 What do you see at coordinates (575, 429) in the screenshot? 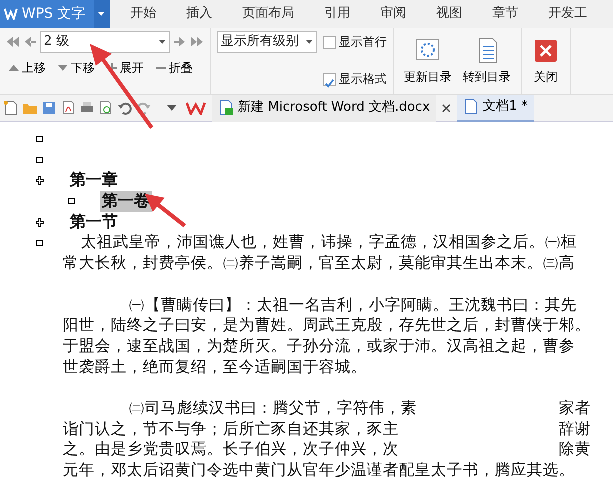
I see `body-text: 辞谢` at bounding box center [575, 429].